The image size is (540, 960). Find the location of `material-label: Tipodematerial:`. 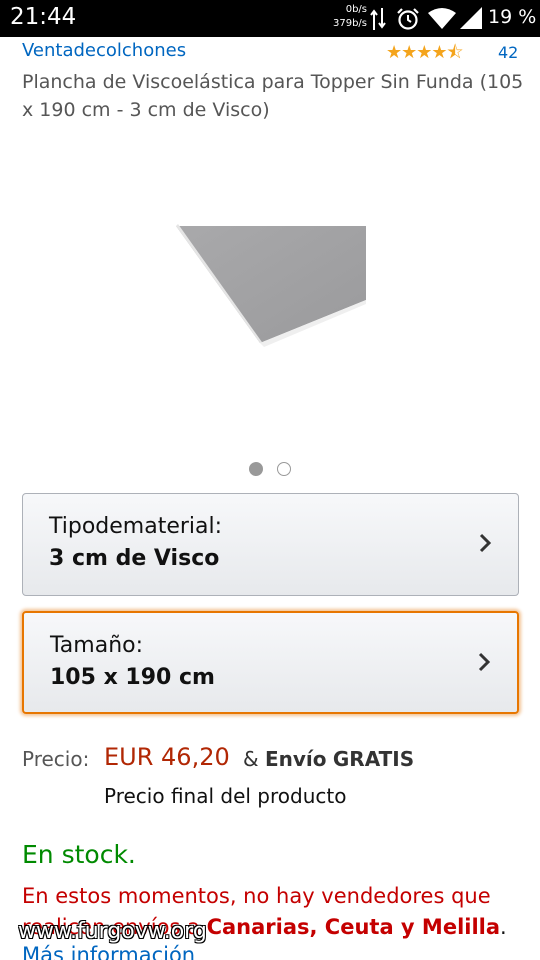

material-label: Tipodematerial: is located at coordinates (136, 526).